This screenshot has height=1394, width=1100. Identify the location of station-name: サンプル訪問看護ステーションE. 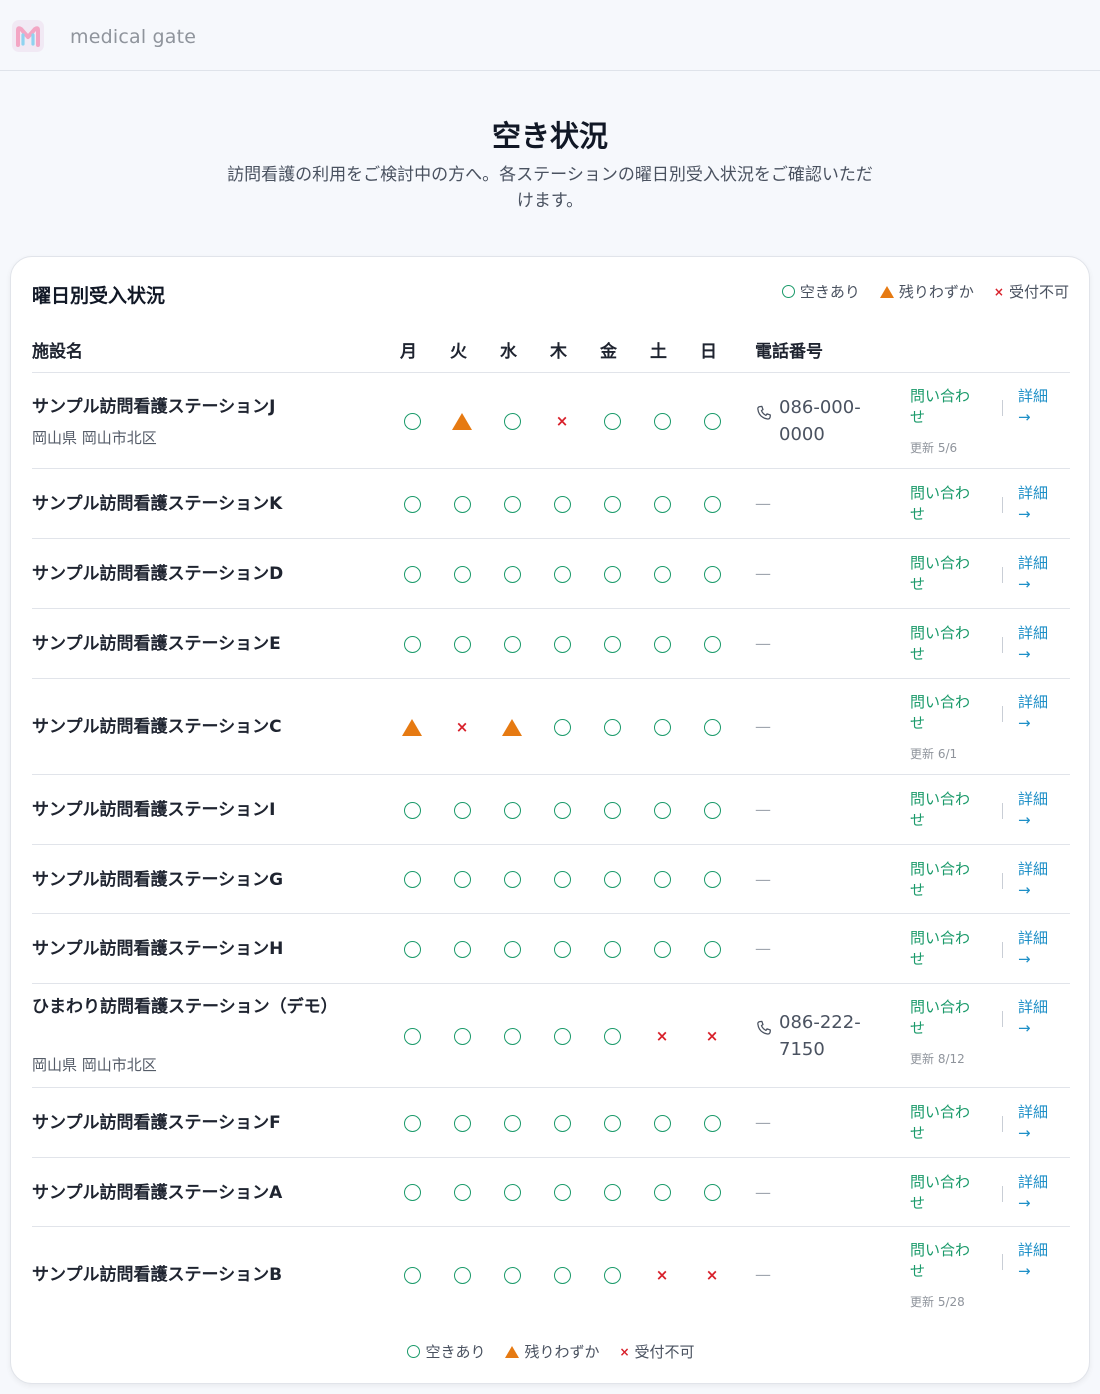
(187, 644).